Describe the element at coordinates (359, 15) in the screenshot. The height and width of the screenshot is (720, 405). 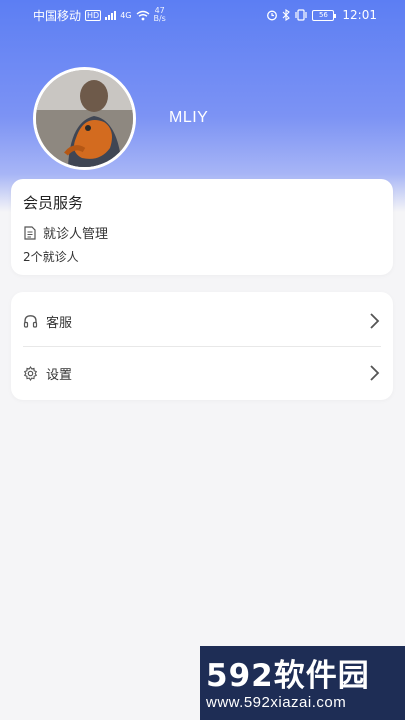
I see `clock: 12:01` at that location.